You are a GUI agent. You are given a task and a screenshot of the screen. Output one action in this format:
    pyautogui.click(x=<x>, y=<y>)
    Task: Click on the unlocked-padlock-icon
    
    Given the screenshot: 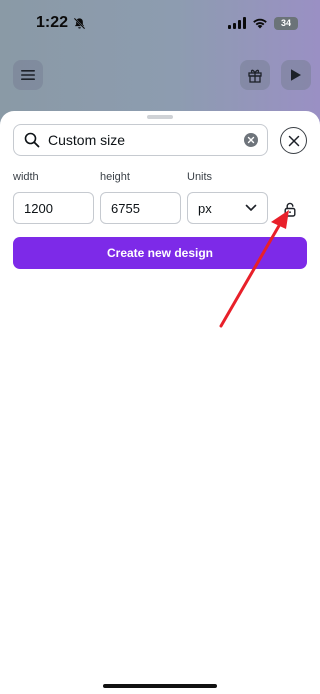 What is the action you would take?
    pyautogui.click(x=290, y=209)
    